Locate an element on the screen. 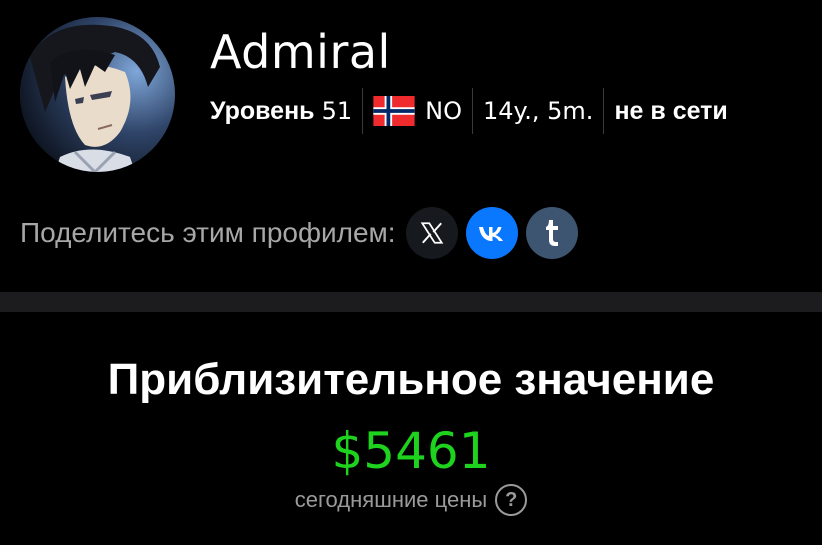 The image size is (822, 545). level-label: Уровень is located at coordinates (262, 110).